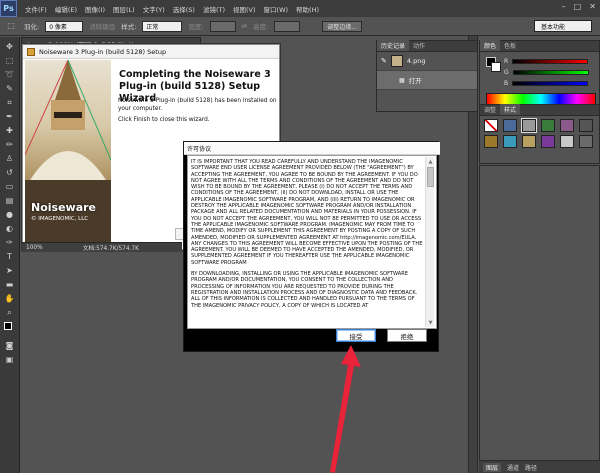 The width and height of the screenshot is (600, 473). I want to click on blue-slider-row: B, so click(546, 83).